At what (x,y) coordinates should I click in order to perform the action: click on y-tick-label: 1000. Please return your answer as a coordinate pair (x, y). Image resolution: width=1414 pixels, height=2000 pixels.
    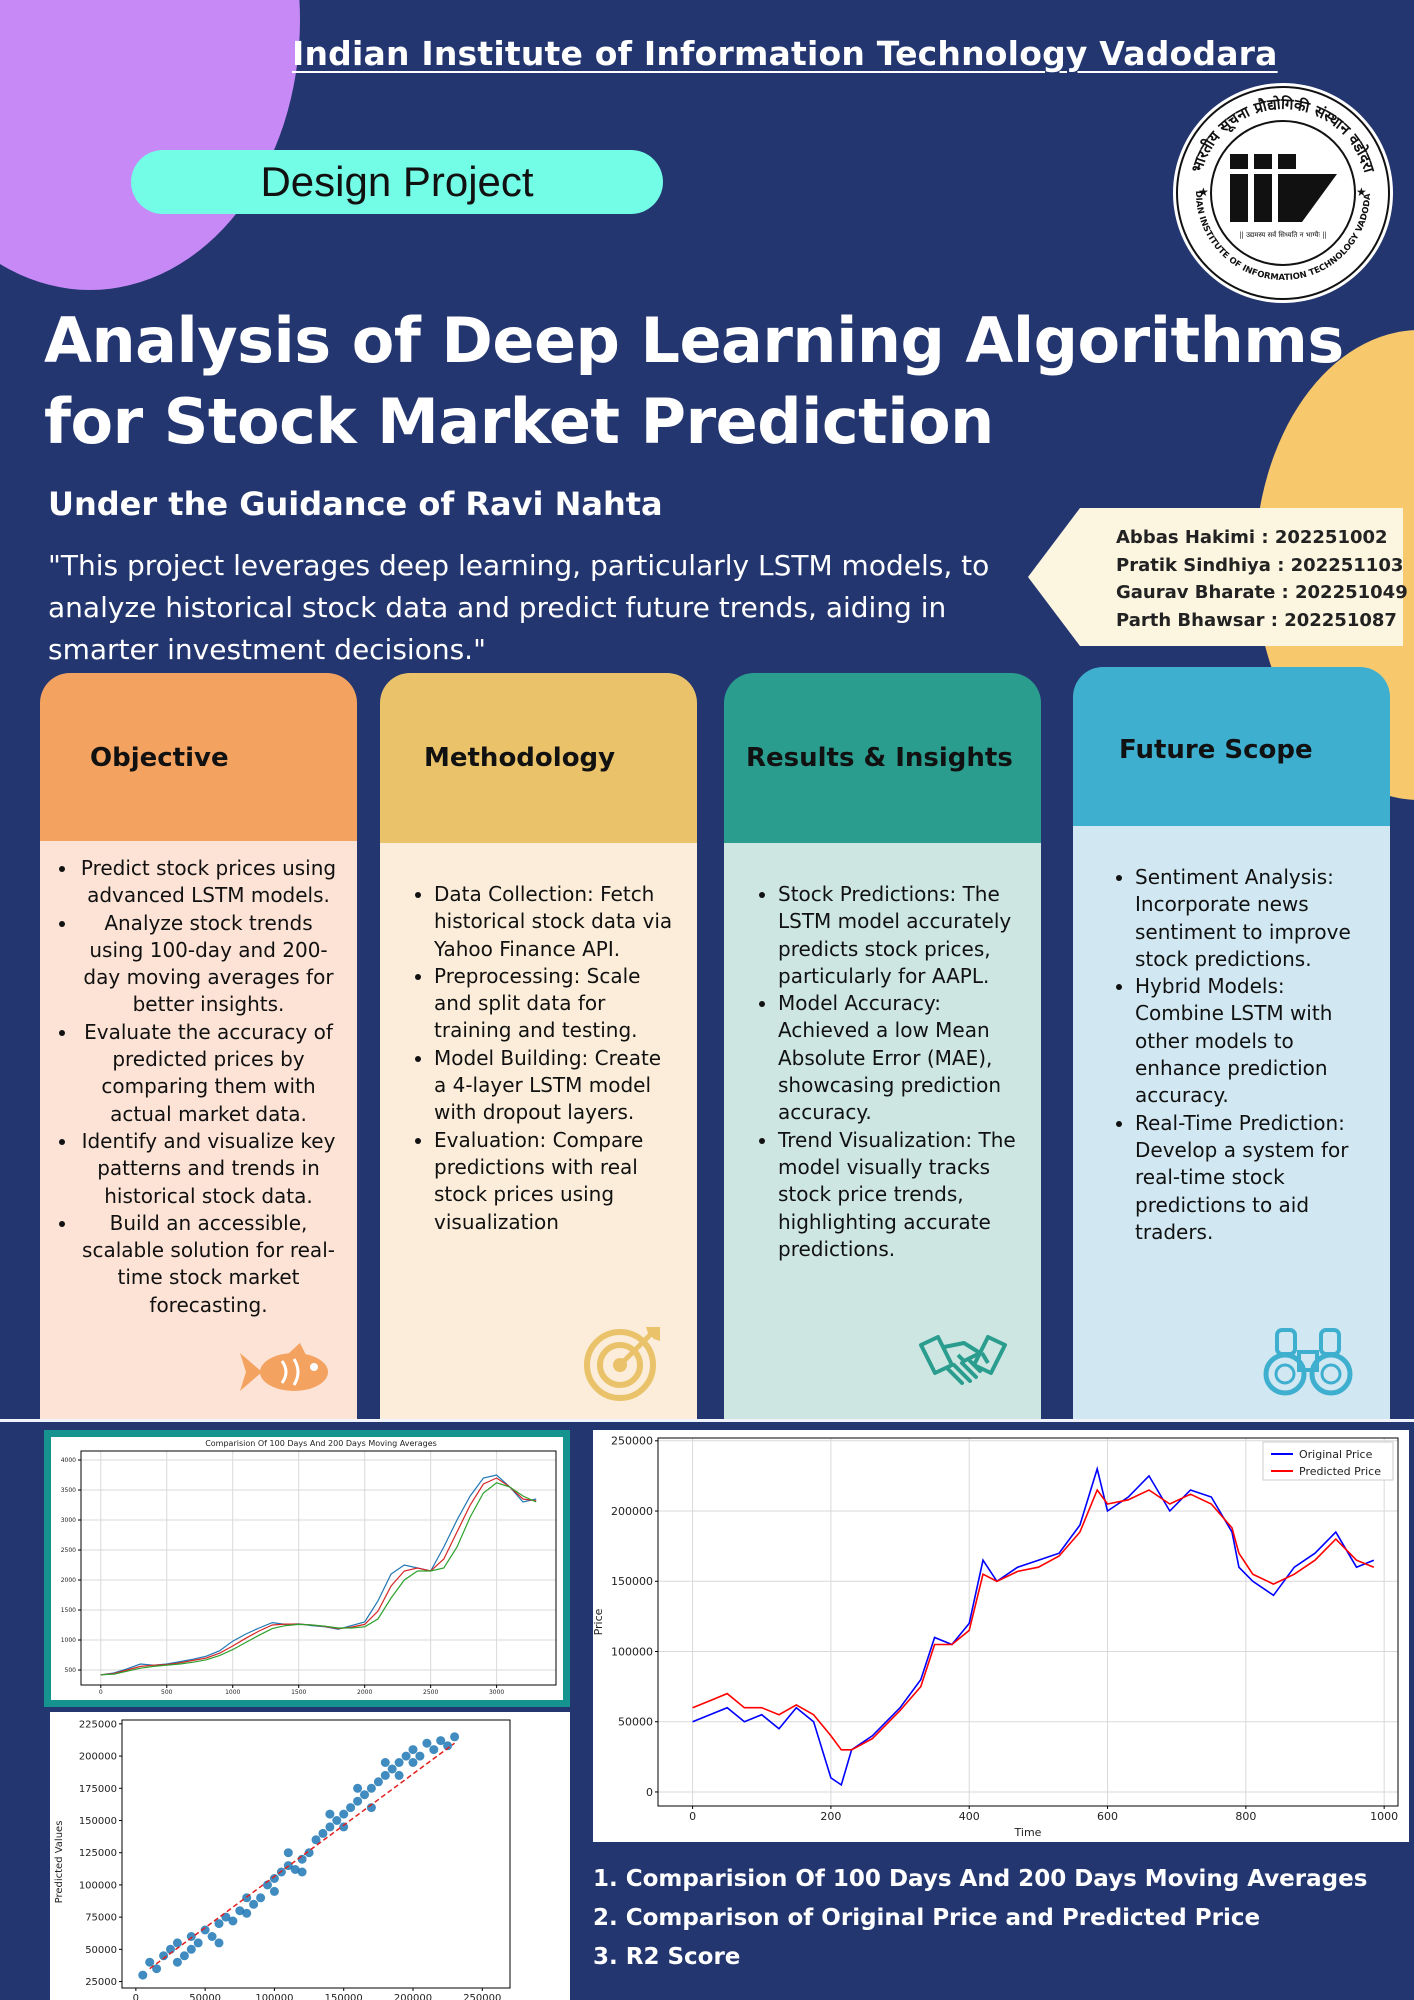
    Looking at the image, I should click on (68, 1640).